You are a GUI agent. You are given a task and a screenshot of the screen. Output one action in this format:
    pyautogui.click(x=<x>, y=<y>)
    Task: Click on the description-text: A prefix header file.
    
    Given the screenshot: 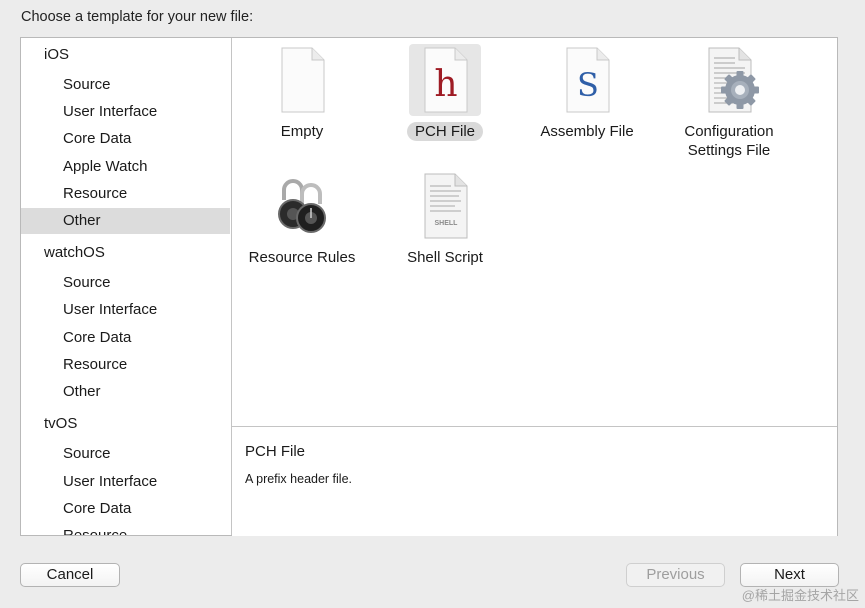 What is the action you would take?
    pyautogui.click(x=299, y=479)
    